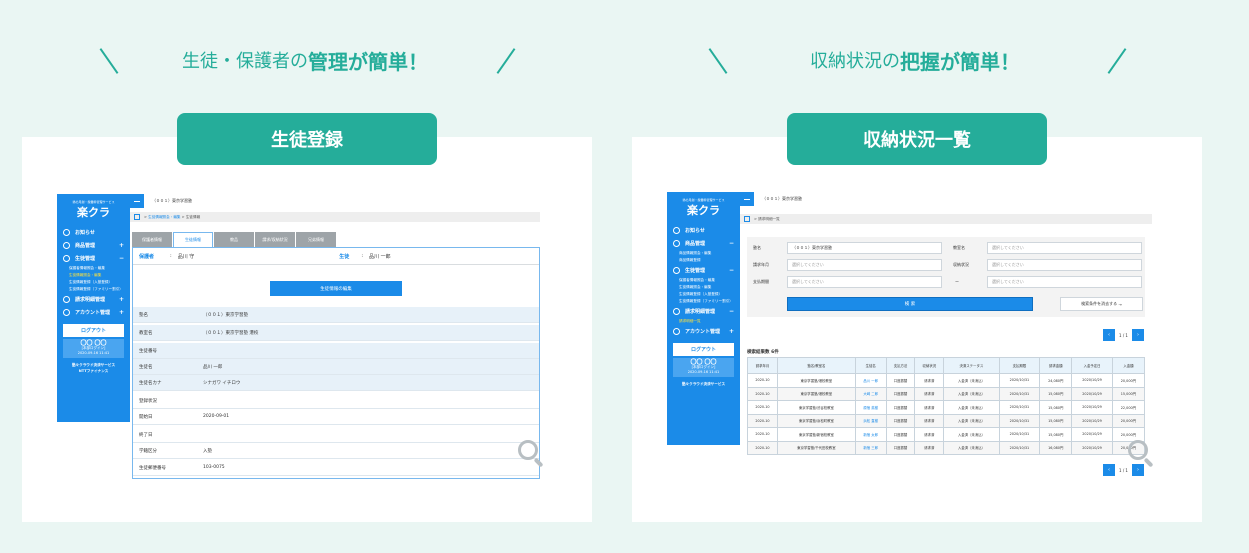 The image size is (1249, 553). Describe the element at coordinates (703, 287) in the screenshot. I see `subnav-item: 生徒情報照会・編集` at that location.